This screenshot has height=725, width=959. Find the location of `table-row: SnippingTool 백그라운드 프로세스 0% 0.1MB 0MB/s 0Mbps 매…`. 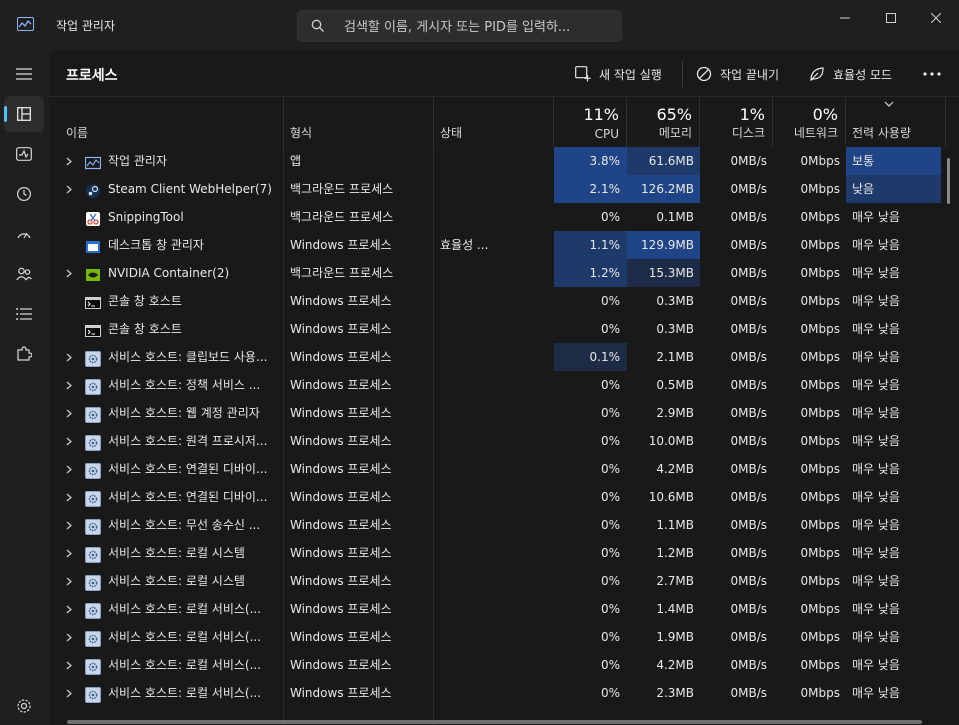

table-row: SnippingTool 백그라운드 프로세스 0% 0.1MB 0MB/s 0Mbps 매… is located at coordinates (497, 217).